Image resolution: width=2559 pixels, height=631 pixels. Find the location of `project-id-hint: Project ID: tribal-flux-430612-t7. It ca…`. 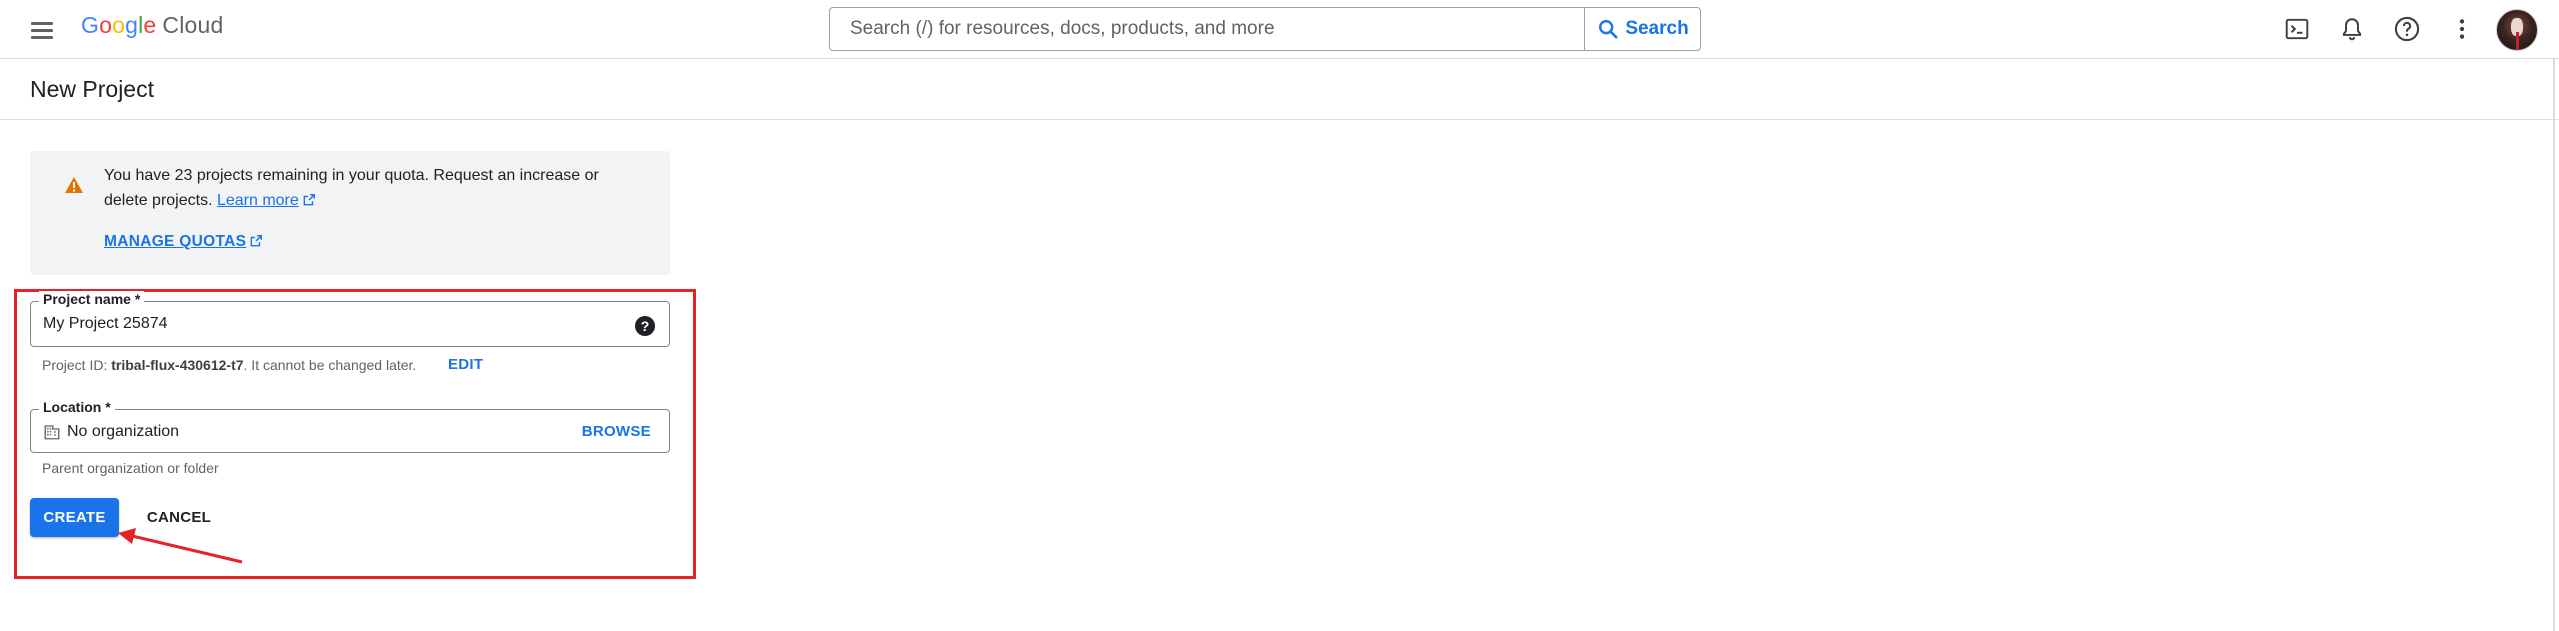

project-id-hint: Project ID: tribal-flux-430612-t7. It ca… is located at coordinates (229, 365).